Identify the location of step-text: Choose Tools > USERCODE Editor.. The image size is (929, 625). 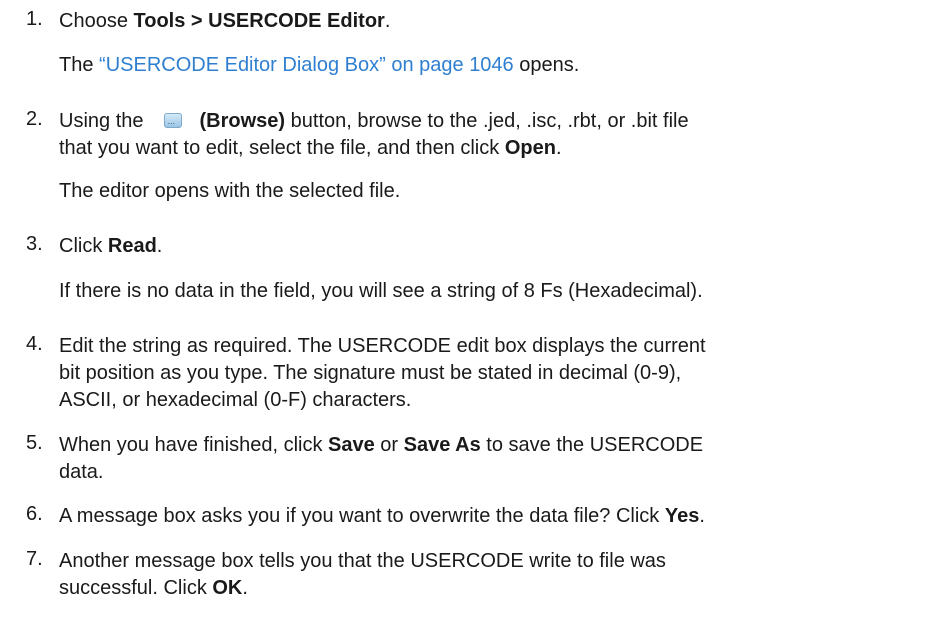
(484, 21).